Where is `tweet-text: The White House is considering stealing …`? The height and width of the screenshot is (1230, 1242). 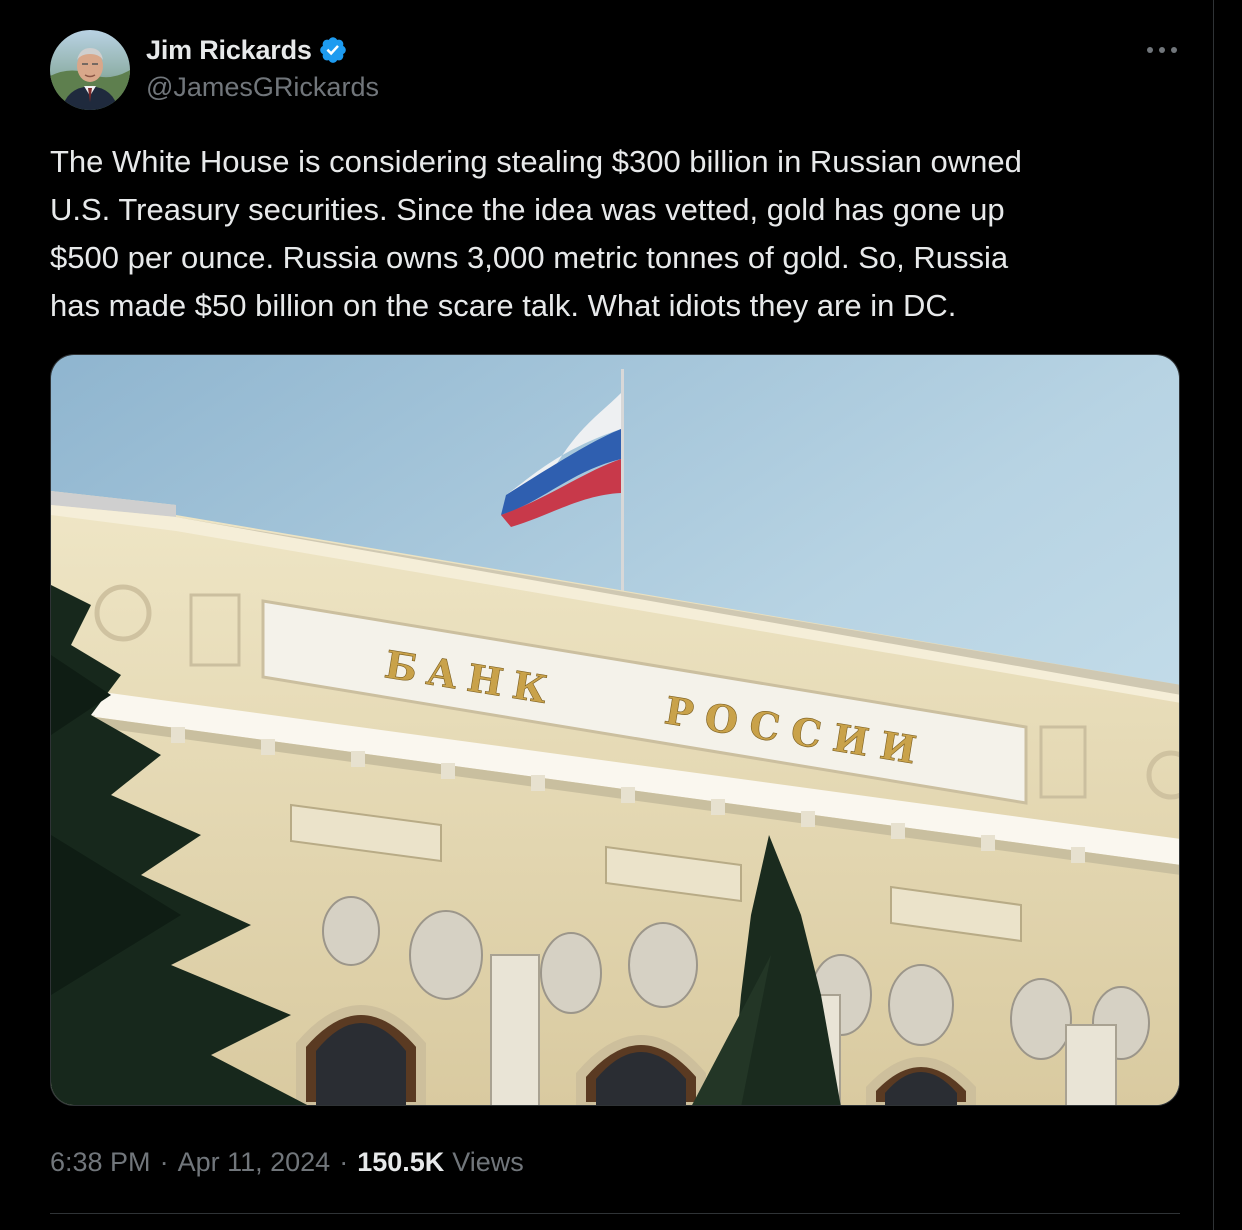
tweet-text: The White House is considering stealing … is located at coordinates (536, 233).